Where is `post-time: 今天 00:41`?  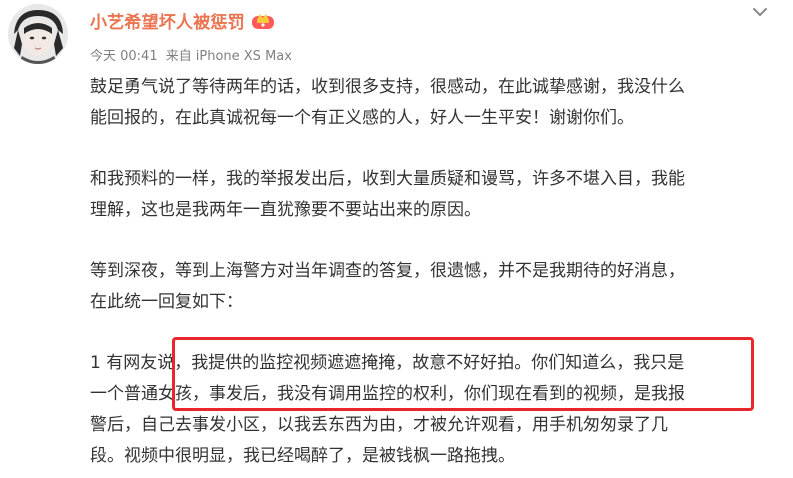 post-time: 今天 00:41 is located at coordinates (124, 56).